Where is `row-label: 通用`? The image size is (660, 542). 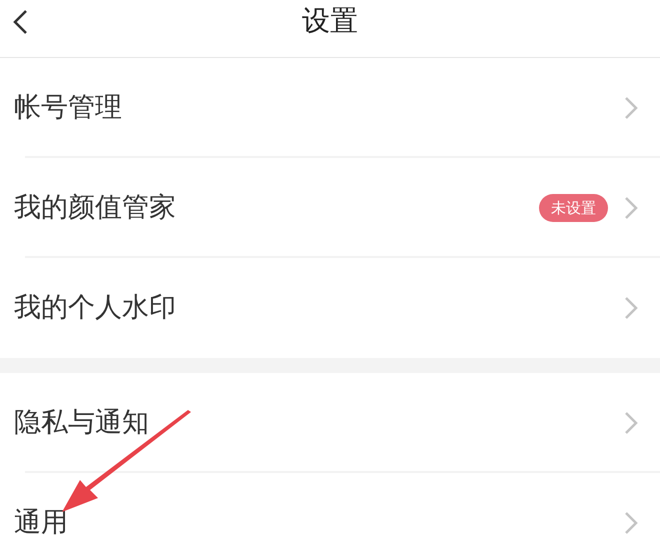 row-label: 通用 is located at coordinates (41, 523).